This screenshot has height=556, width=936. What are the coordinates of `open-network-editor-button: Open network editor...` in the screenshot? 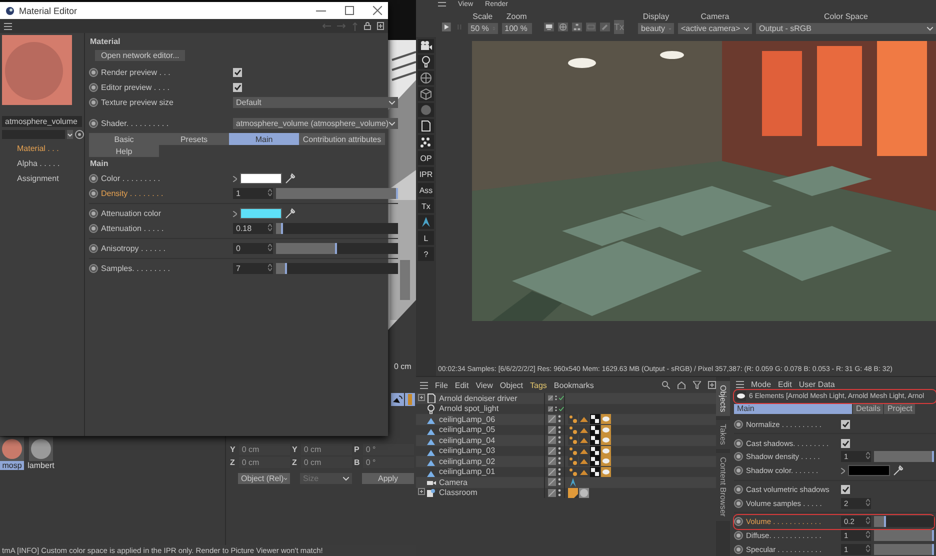 It's located at (140, 55).